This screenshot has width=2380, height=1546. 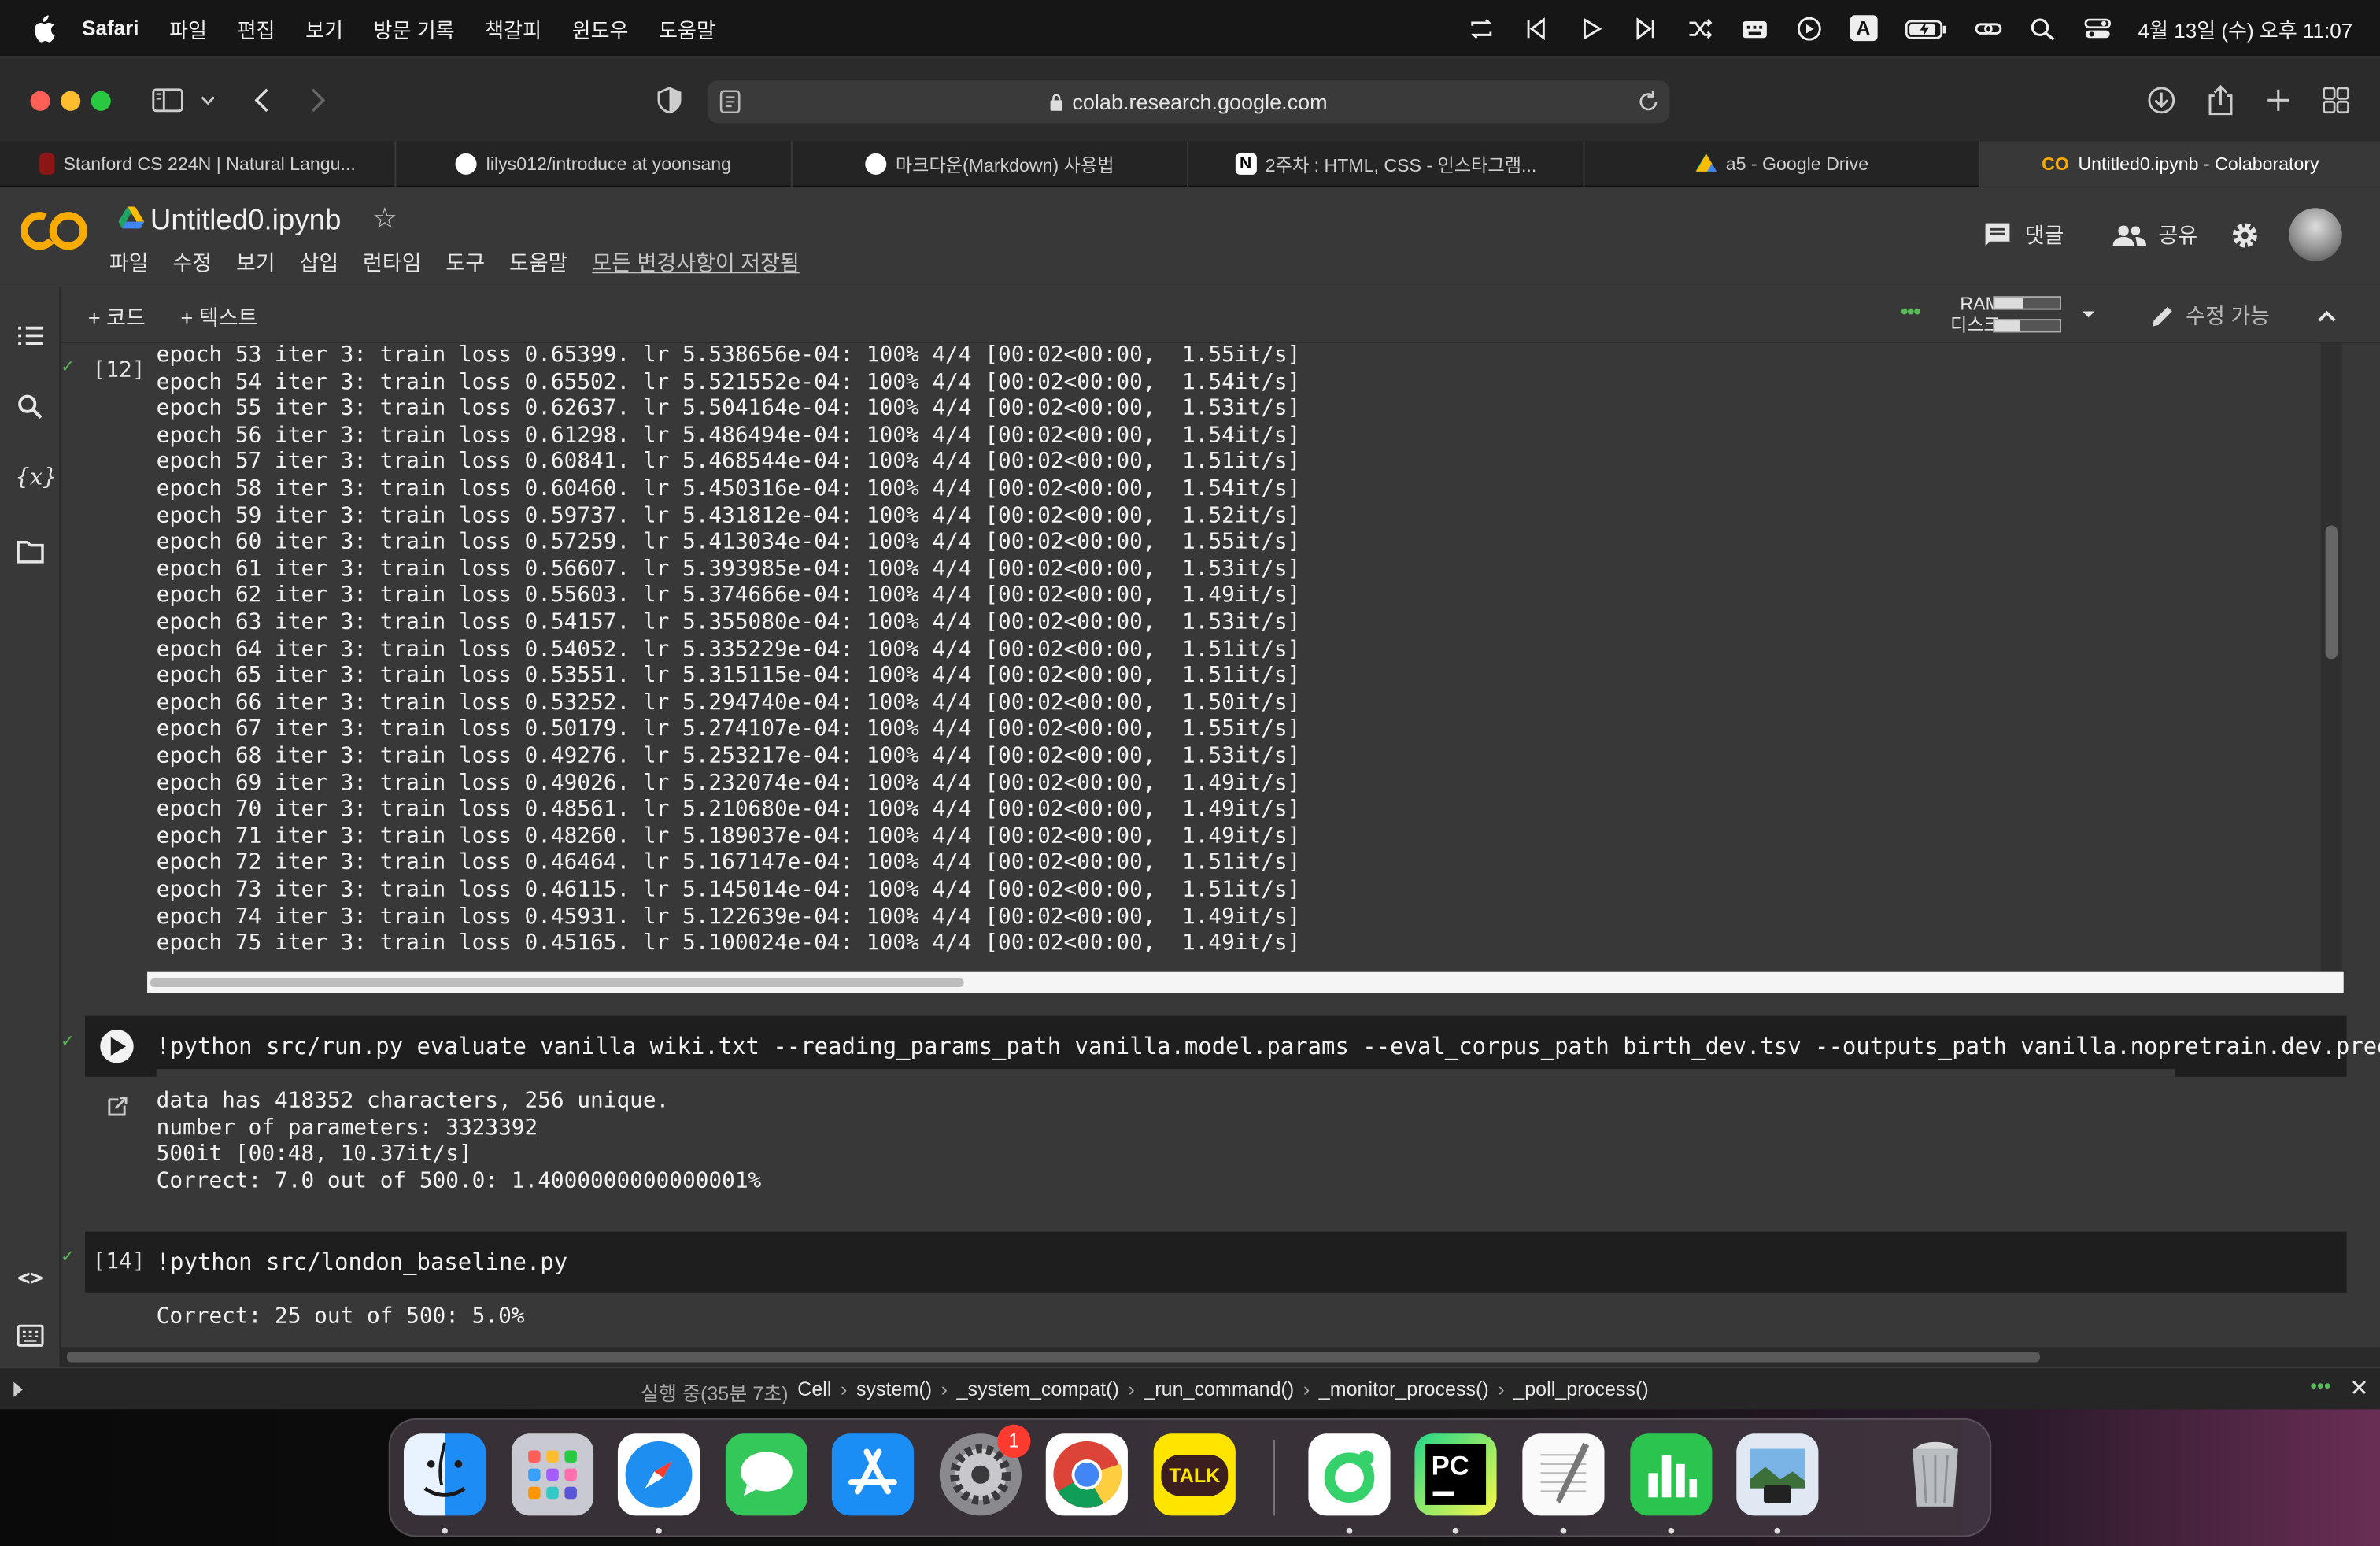 What do you see at coordinates (168, 100) in the screenshot?
I see `sidebar-toggle-icon` at bounding box center [168, 100].